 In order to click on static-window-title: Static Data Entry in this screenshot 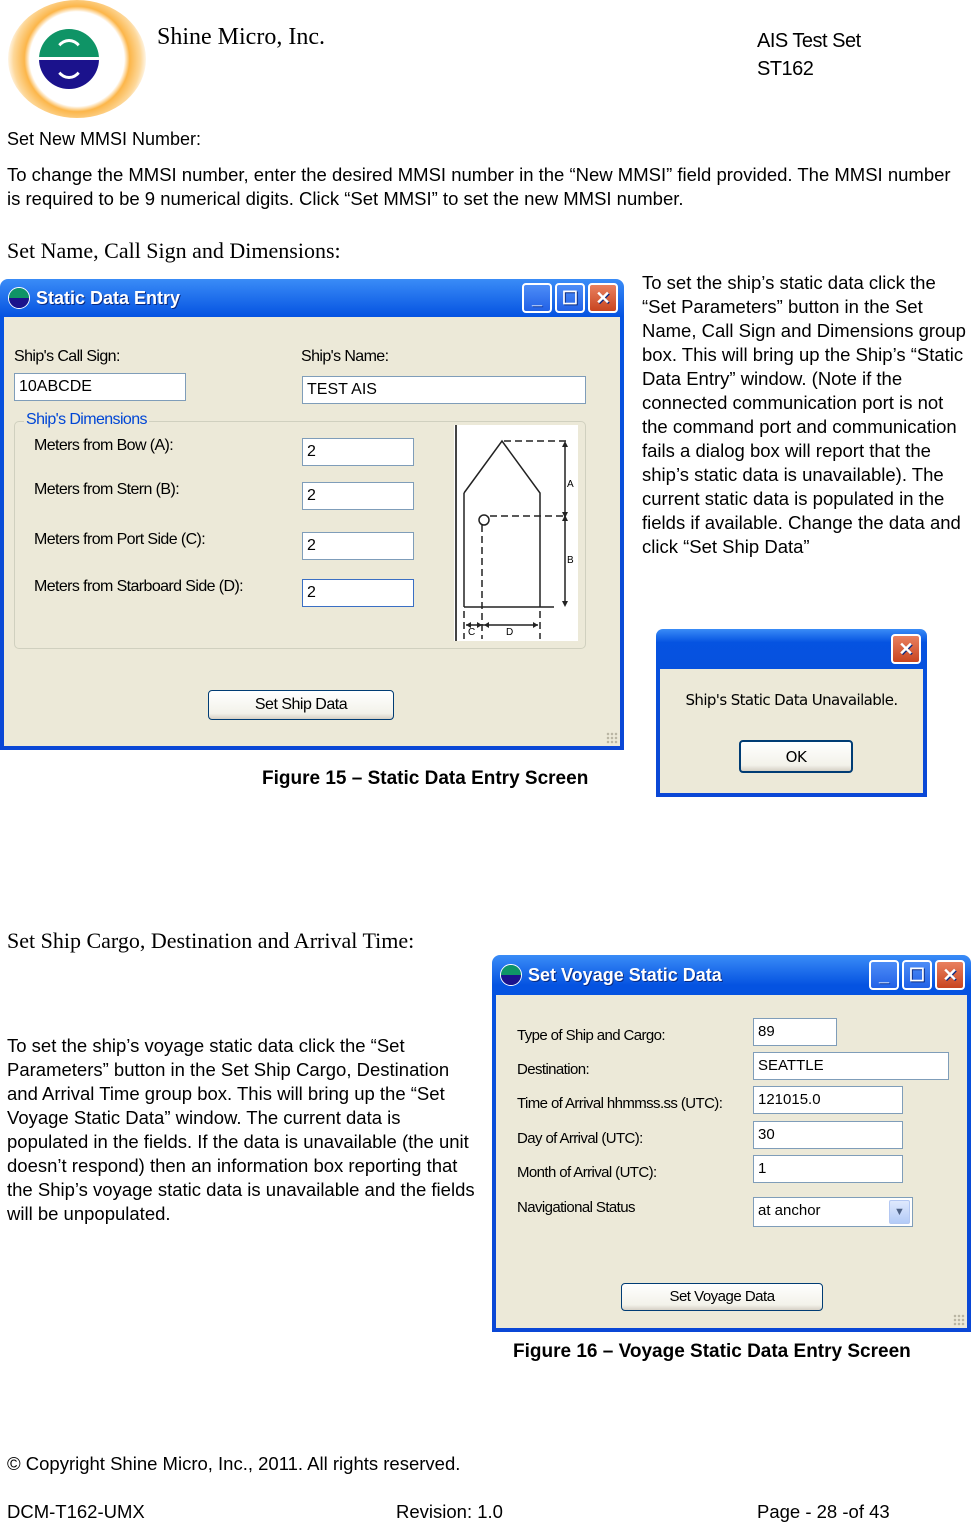, I will do `click(108, 297)`.